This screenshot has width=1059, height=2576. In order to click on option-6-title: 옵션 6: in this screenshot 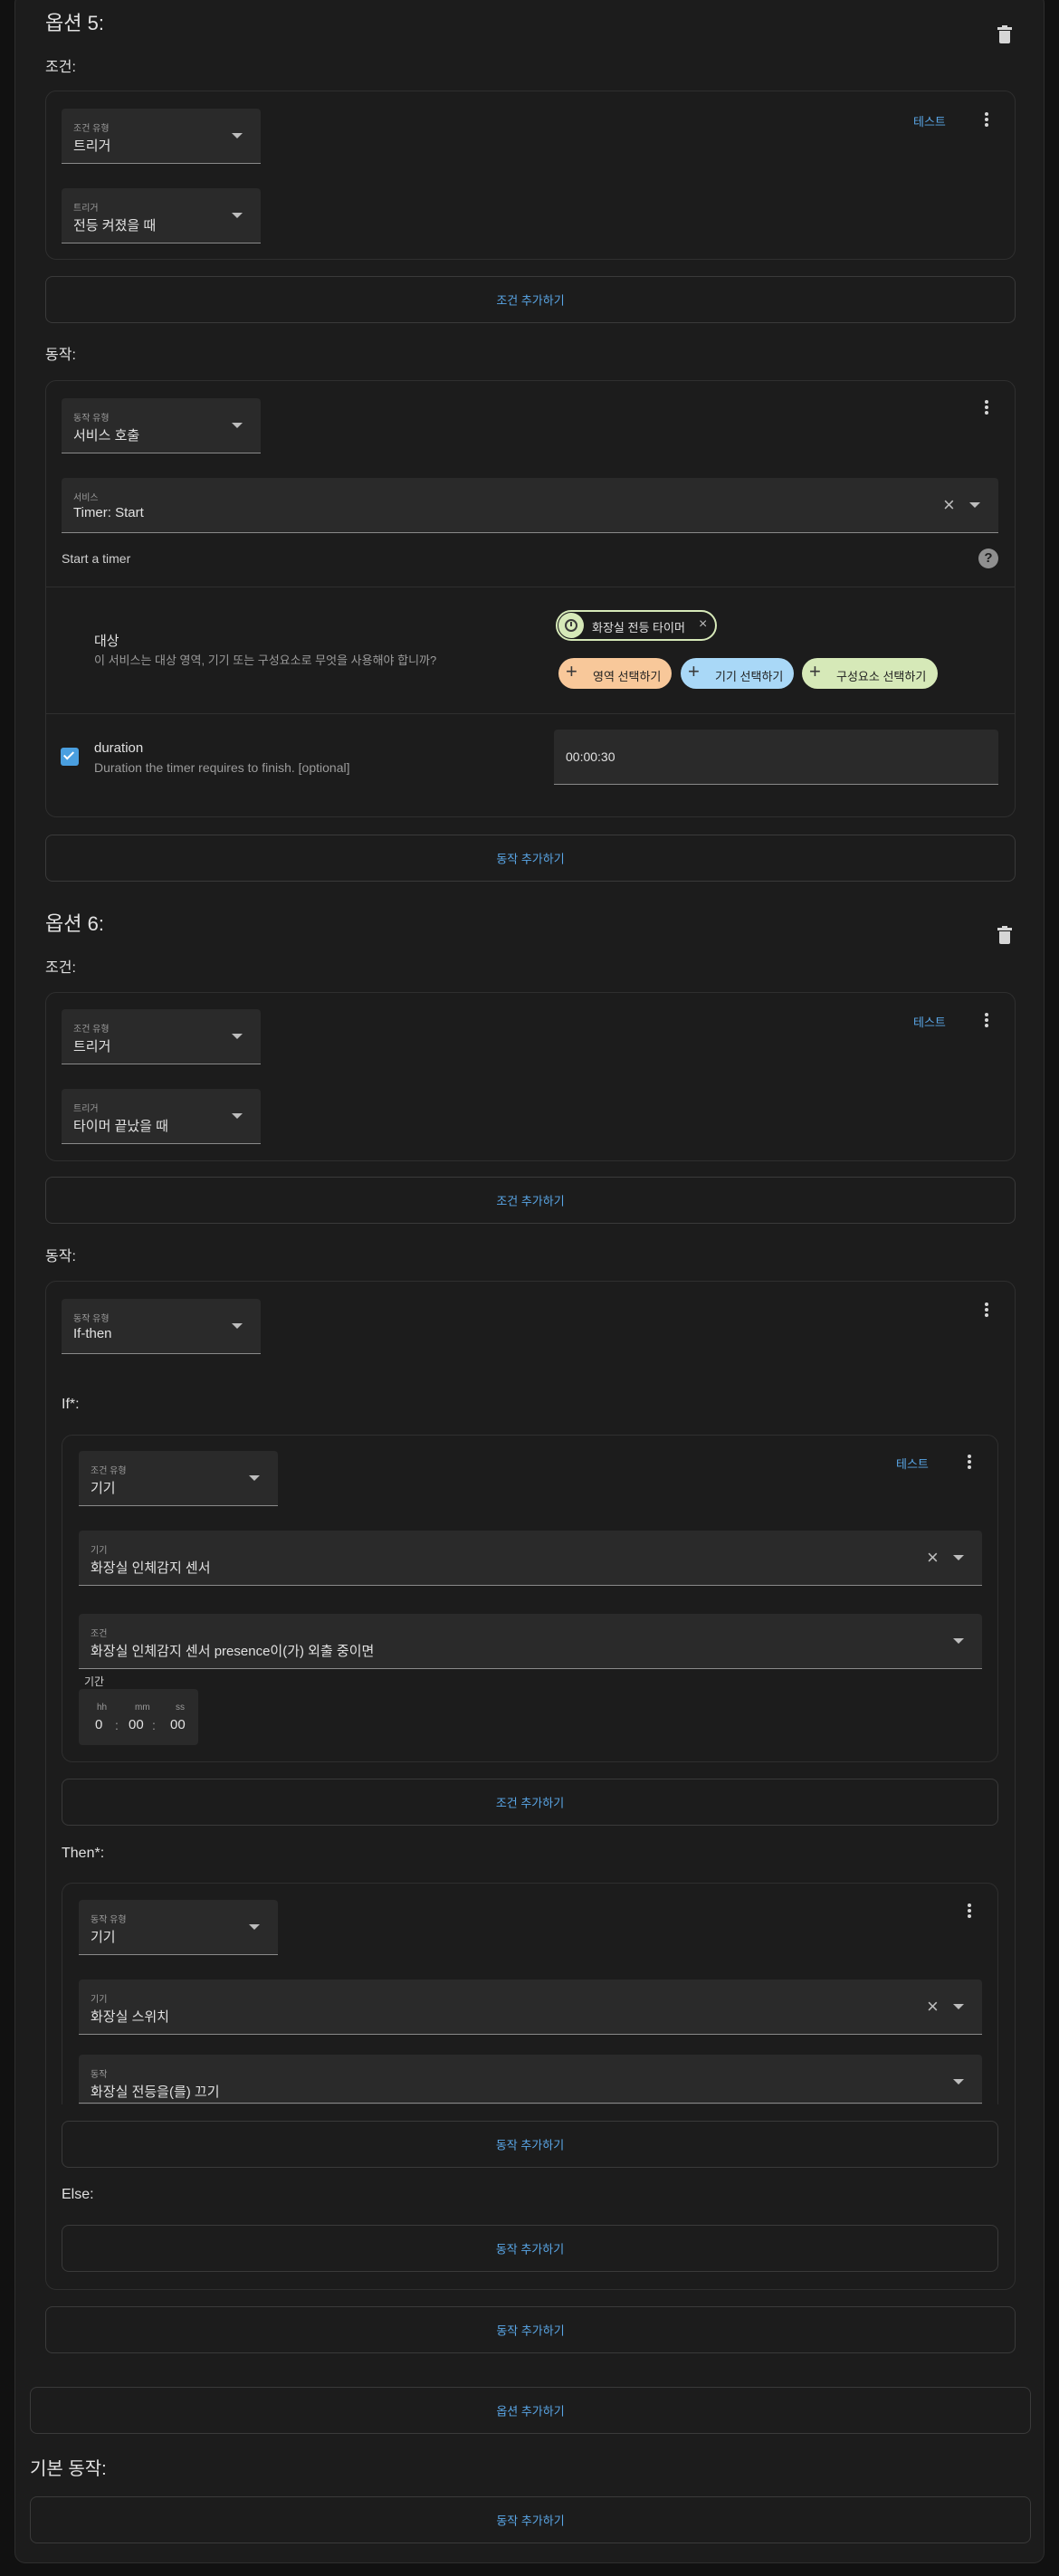, I will do `click(74, 923)`.